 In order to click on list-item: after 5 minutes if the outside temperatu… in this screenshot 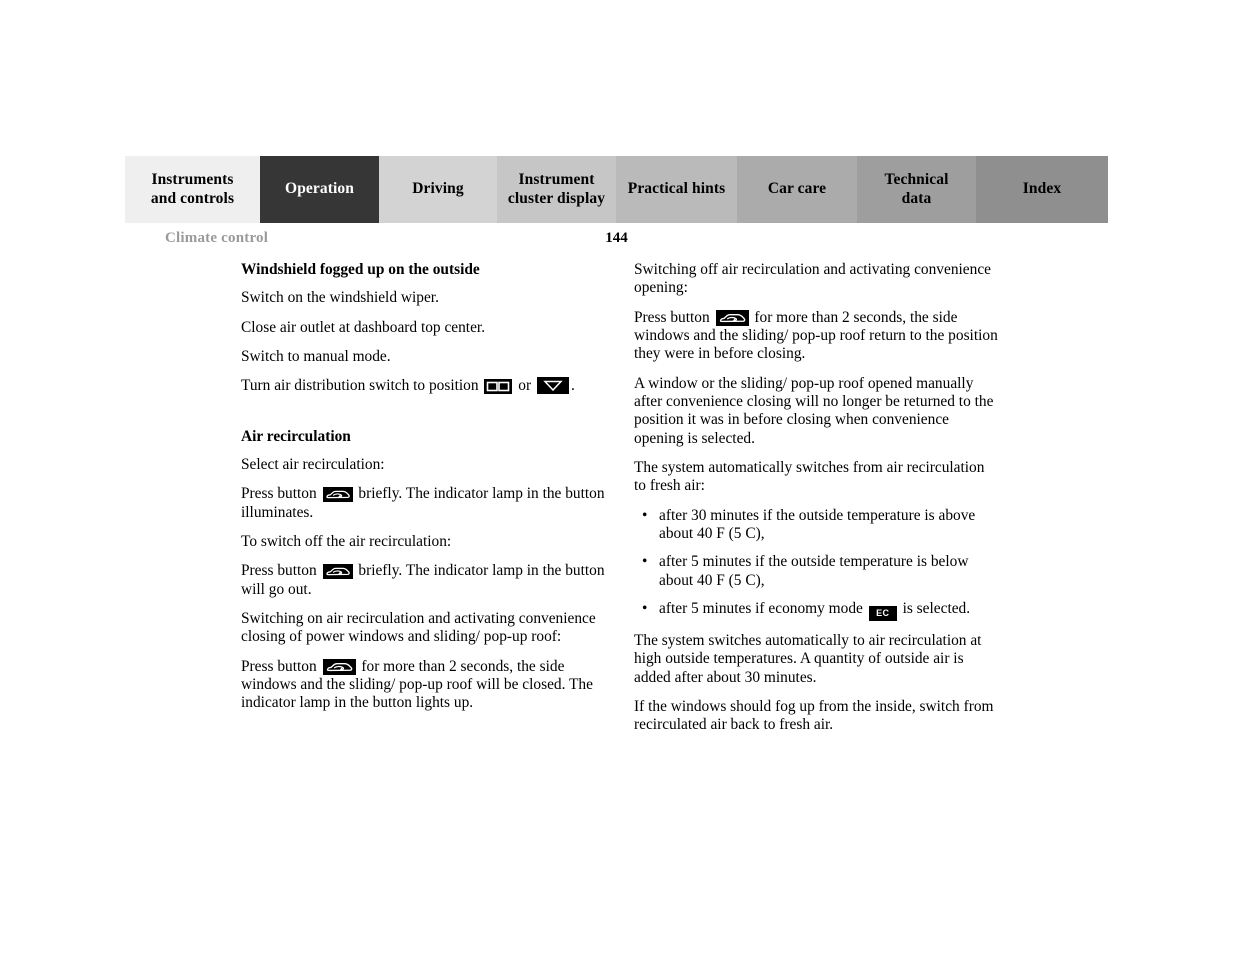, I will do `click(816, 571)`.